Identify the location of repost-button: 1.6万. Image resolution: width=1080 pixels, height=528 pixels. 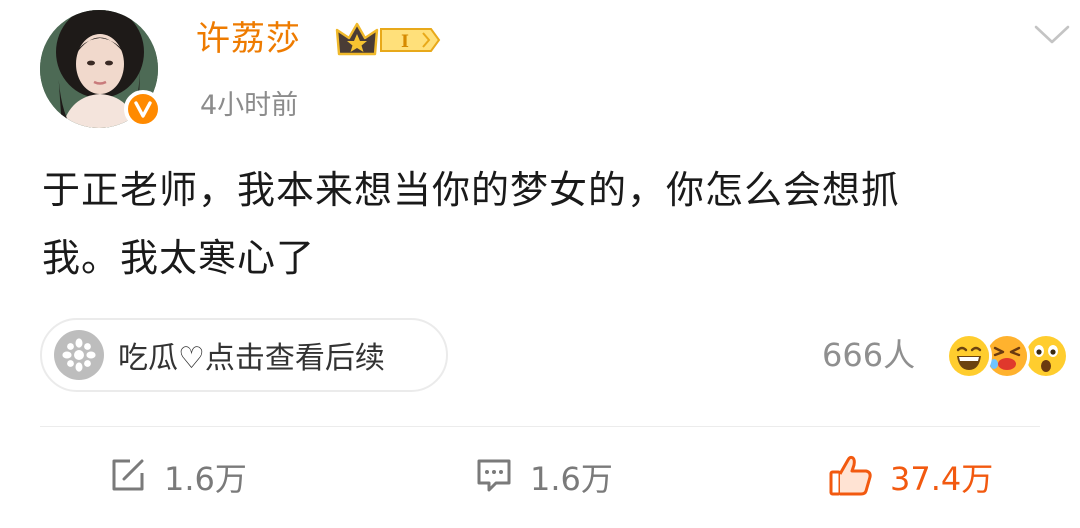
(177, 477).